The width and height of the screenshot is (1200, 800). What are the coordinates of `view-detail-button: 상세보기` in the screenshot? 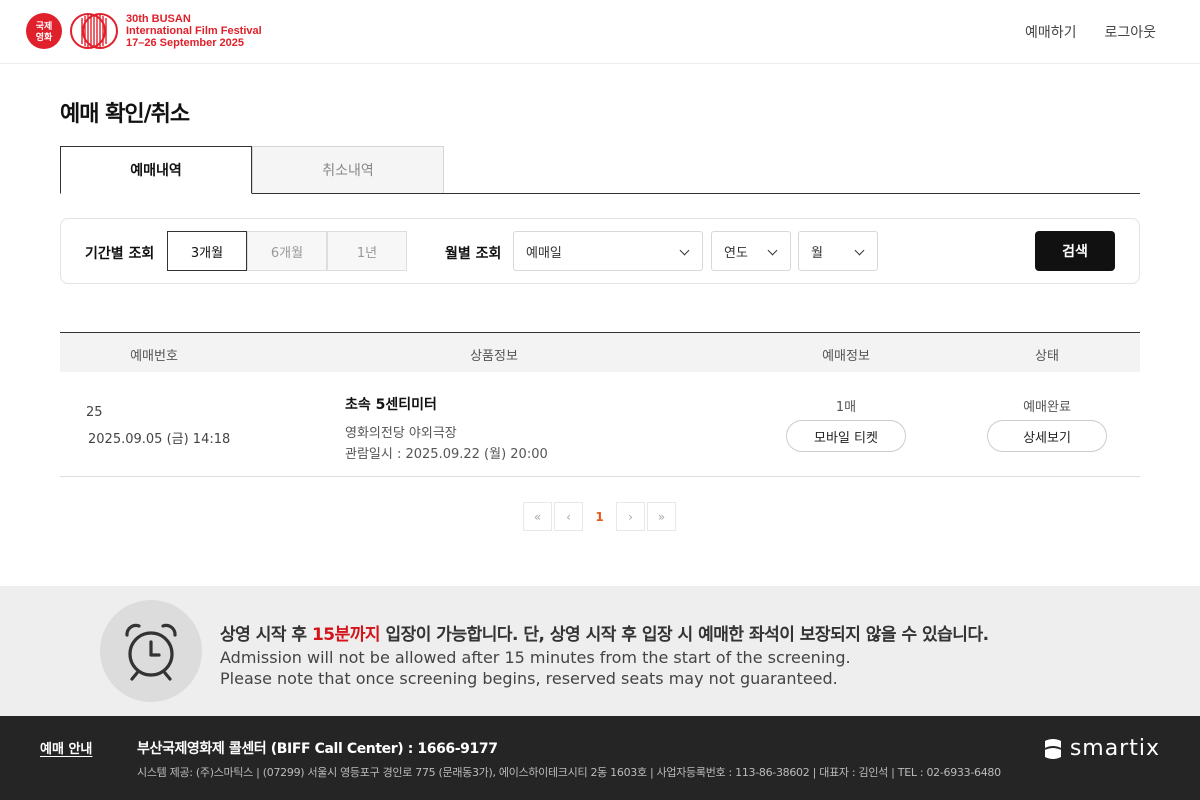 It's located at (1047, 436).